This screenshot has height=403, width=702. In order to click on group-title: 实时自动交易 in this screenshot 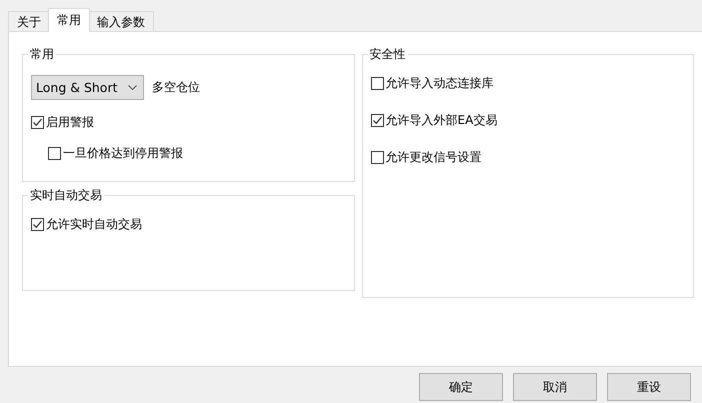, I will do `click(66, 195)`.